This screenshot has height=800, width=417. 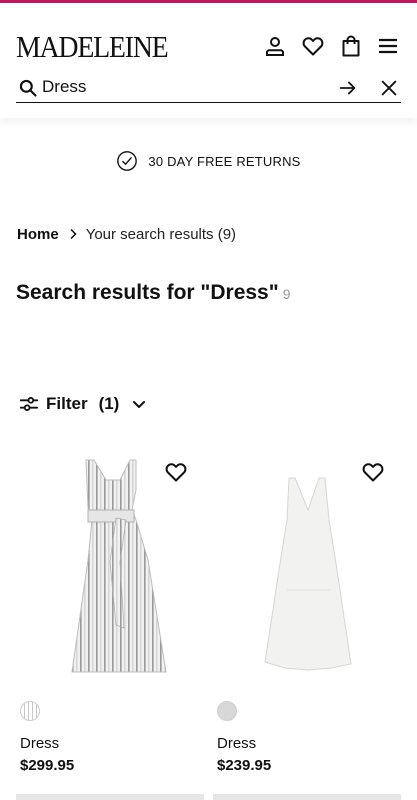 I want to click on filter-label: Filter, so click(x=67, y=403).